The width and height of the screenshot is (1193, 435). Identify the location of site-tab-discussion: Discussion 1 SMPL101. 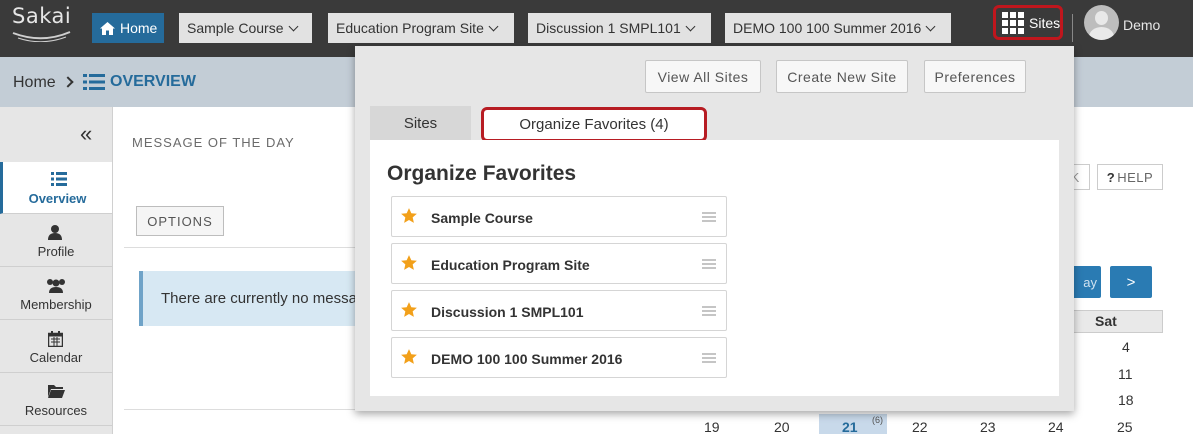
(619, 28).